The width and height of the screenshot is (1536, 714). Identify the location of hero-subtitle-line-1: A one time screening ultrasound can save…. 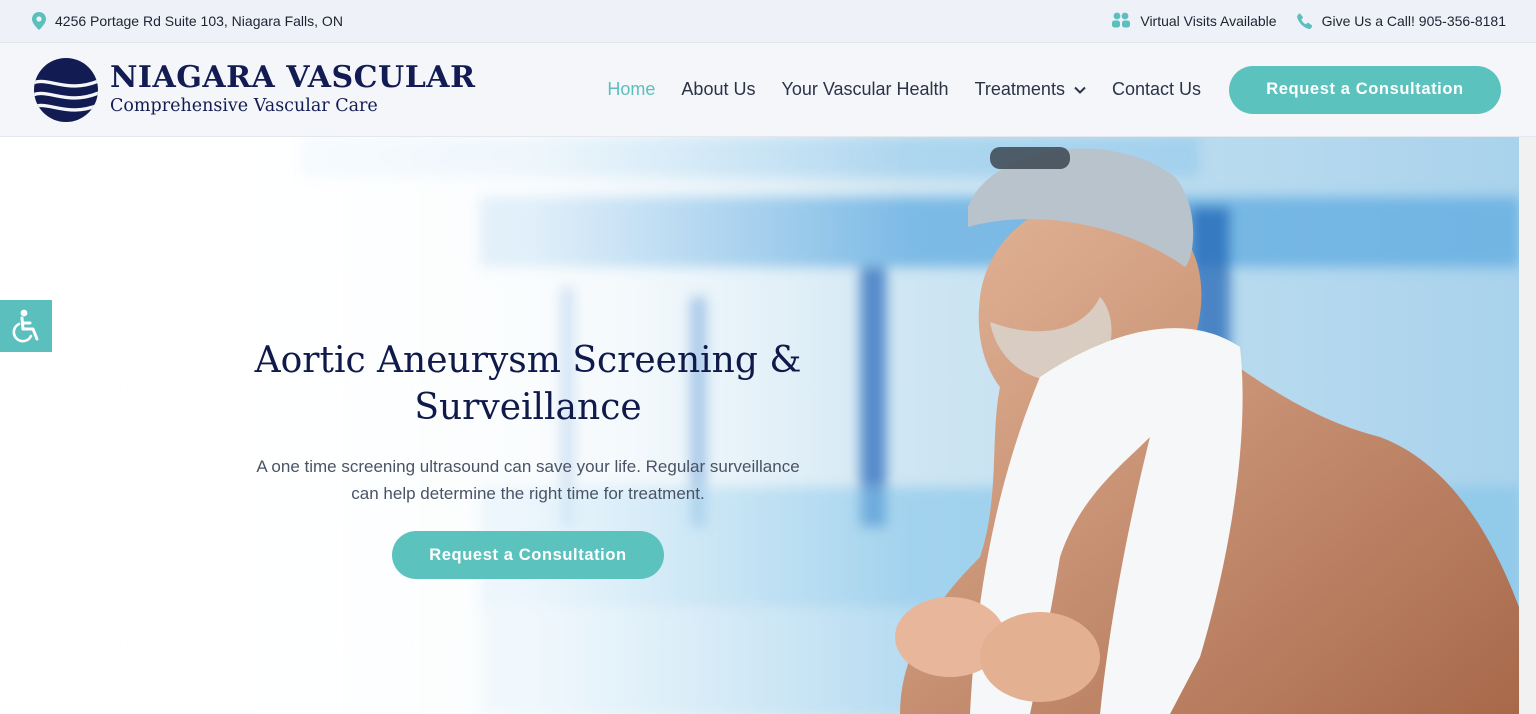
(528, 466).